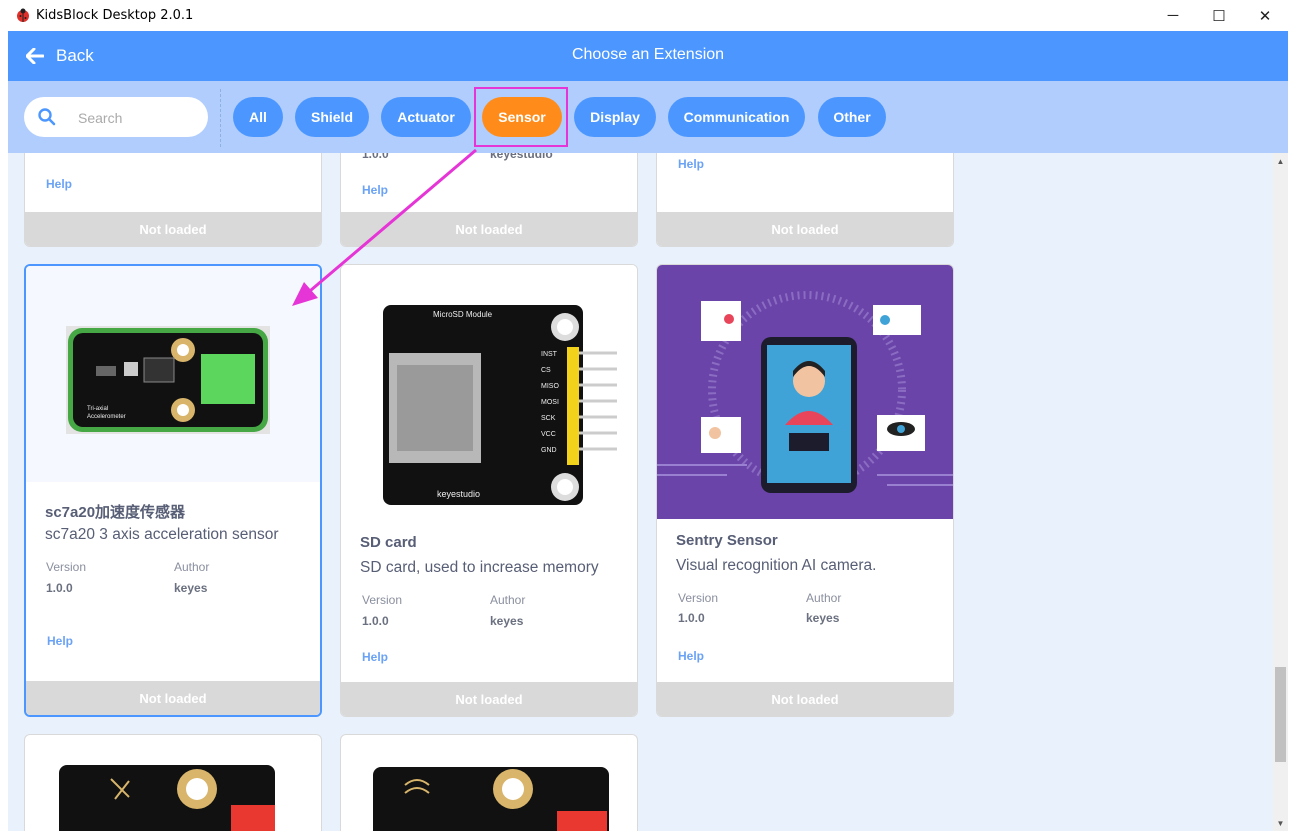 The width and height of the screenshot is (1296, 839). What do you see at coordinates (548, 418) in the screenshot?
I see `pin-label: SCK` at bounding box center [548, 418].